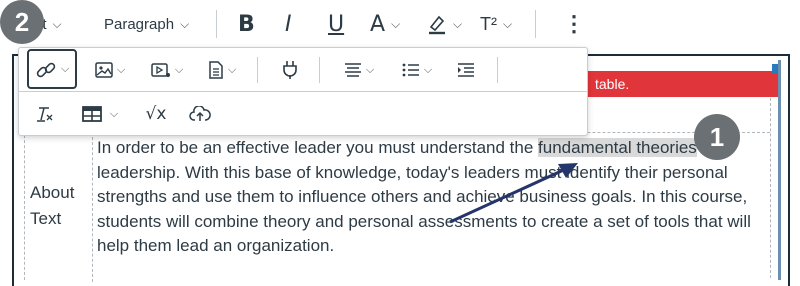 Image resolution: width=800 pixels, height=286 pixels. I want to click on bold-button: B, so click(246, 24).